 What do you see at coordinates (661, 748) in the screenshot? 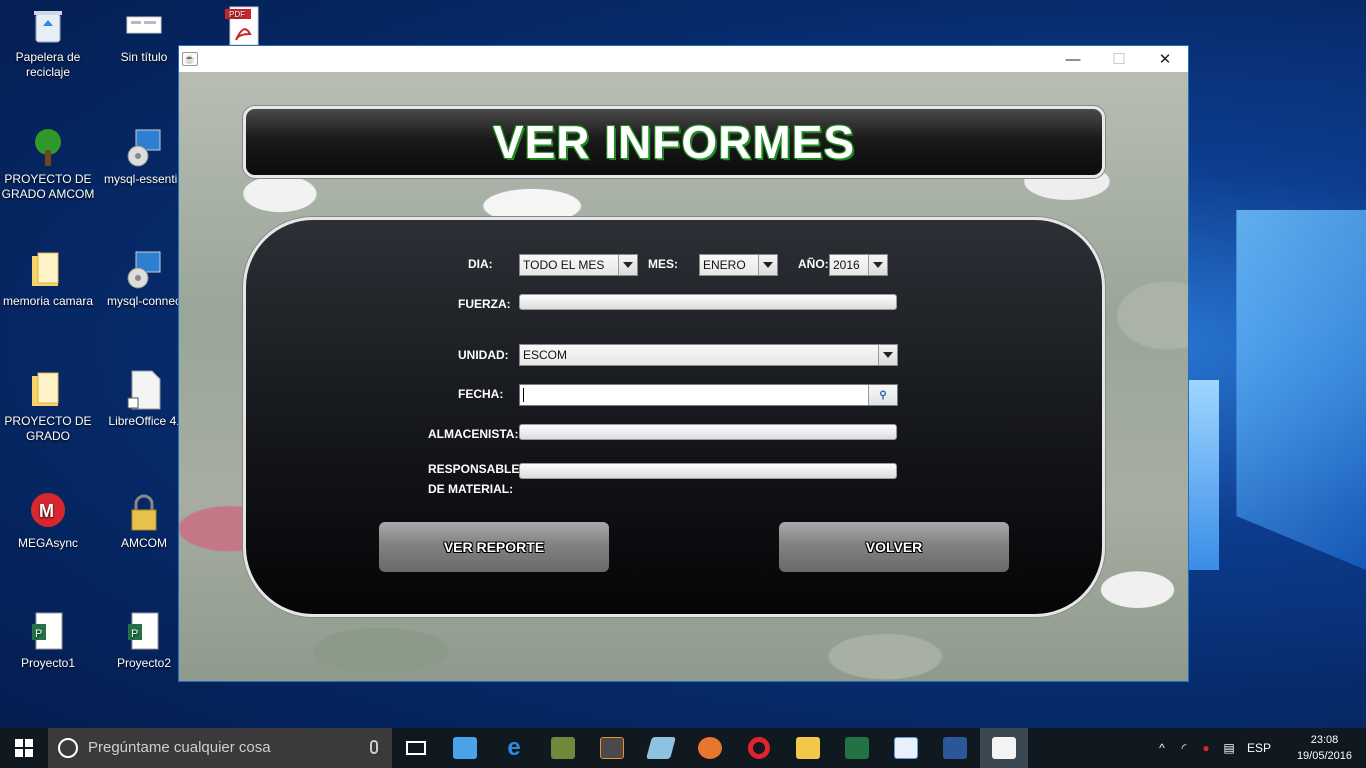
I see `photo-editor-icon` at bounding box center [661, 748].